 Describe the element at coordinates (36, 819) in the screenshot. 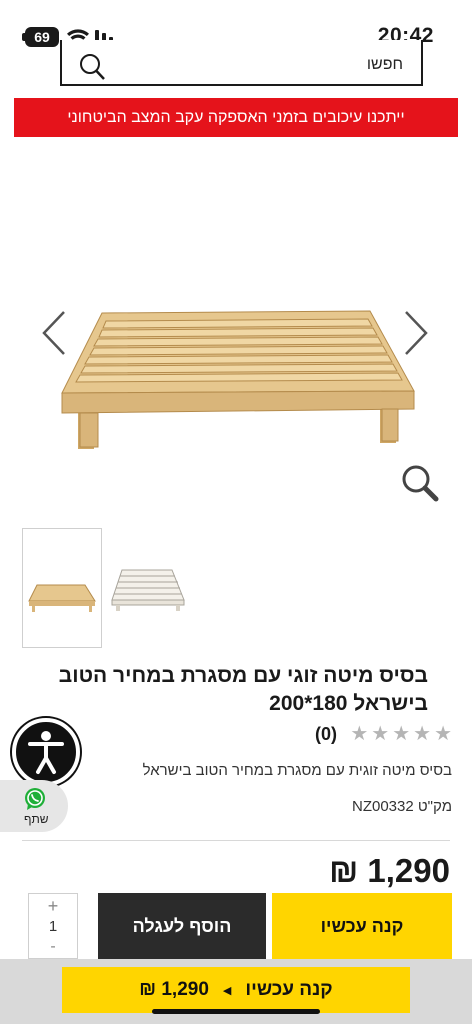

I see `share-label: שתף` at that location.